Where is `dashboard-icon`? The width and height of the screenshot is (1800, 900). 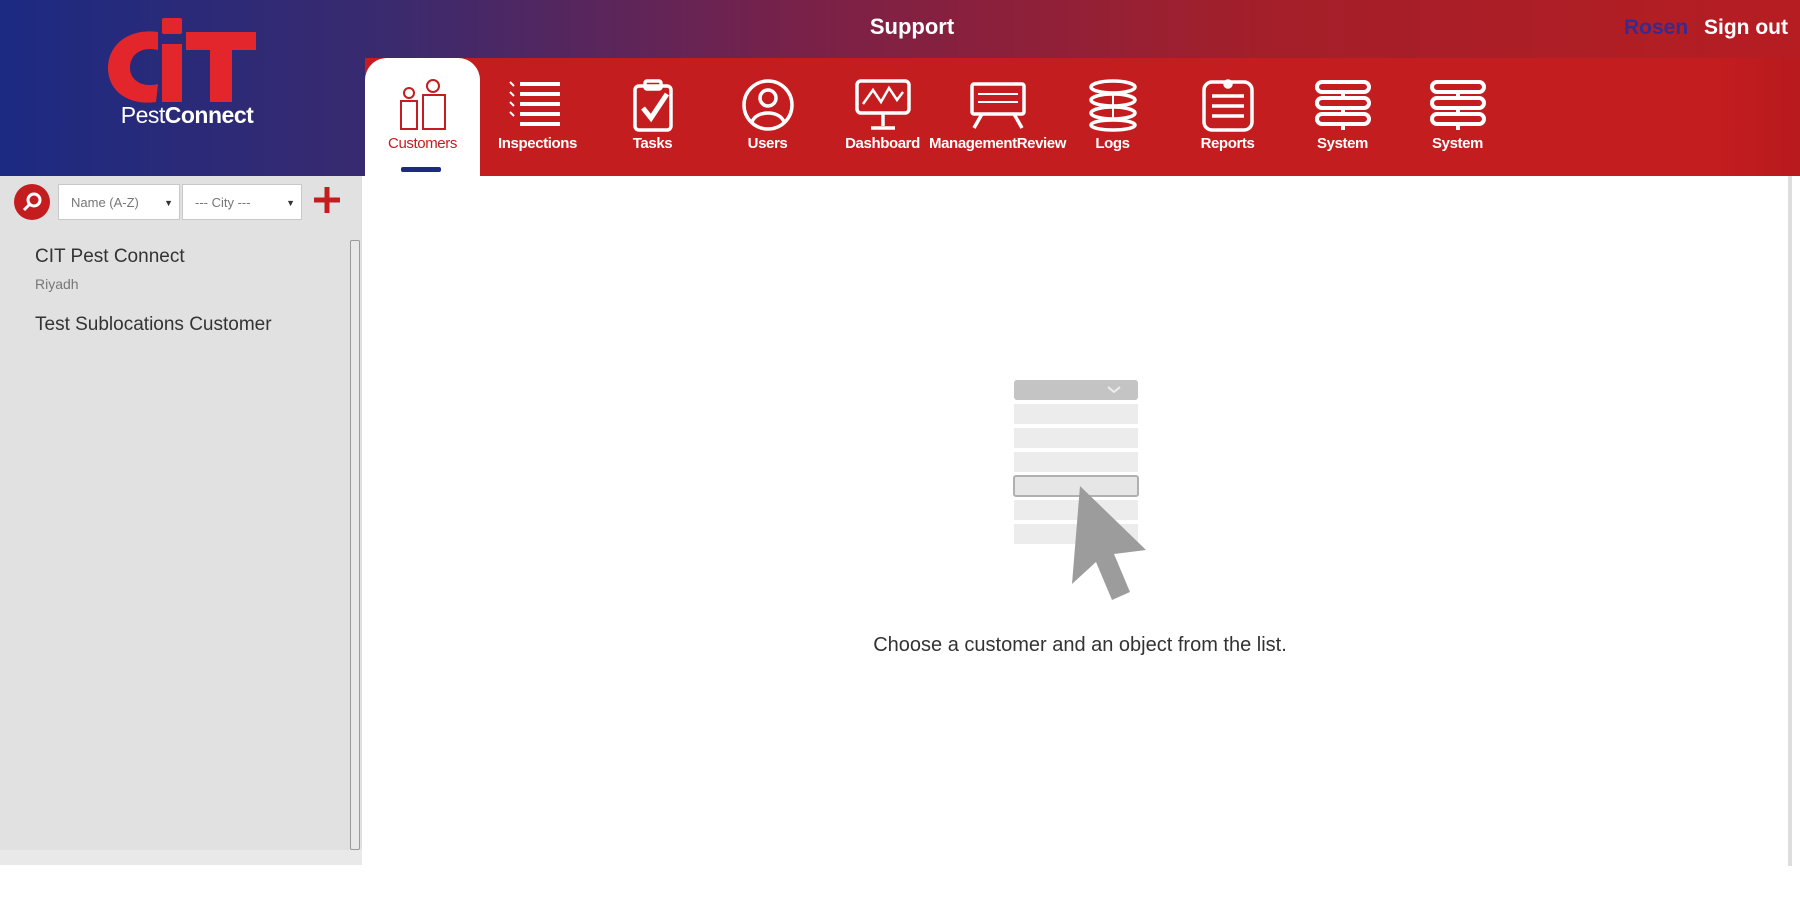 dashboard-icon is located at coordinates (882, 104).